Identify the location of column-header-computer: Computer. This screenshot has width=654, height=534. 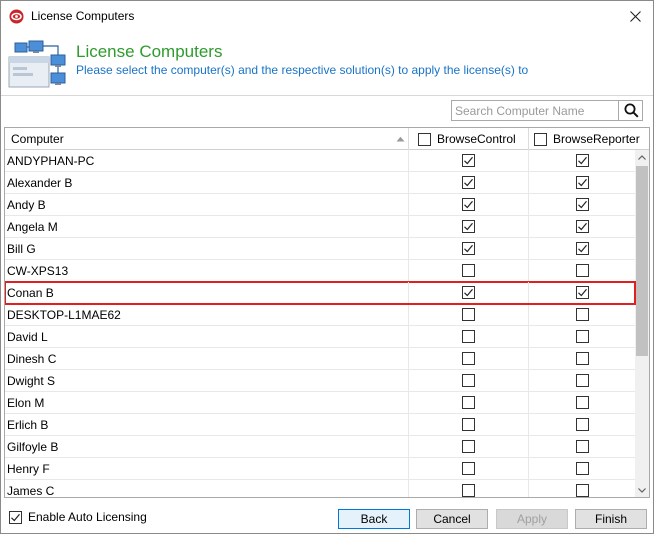
(207, 139).